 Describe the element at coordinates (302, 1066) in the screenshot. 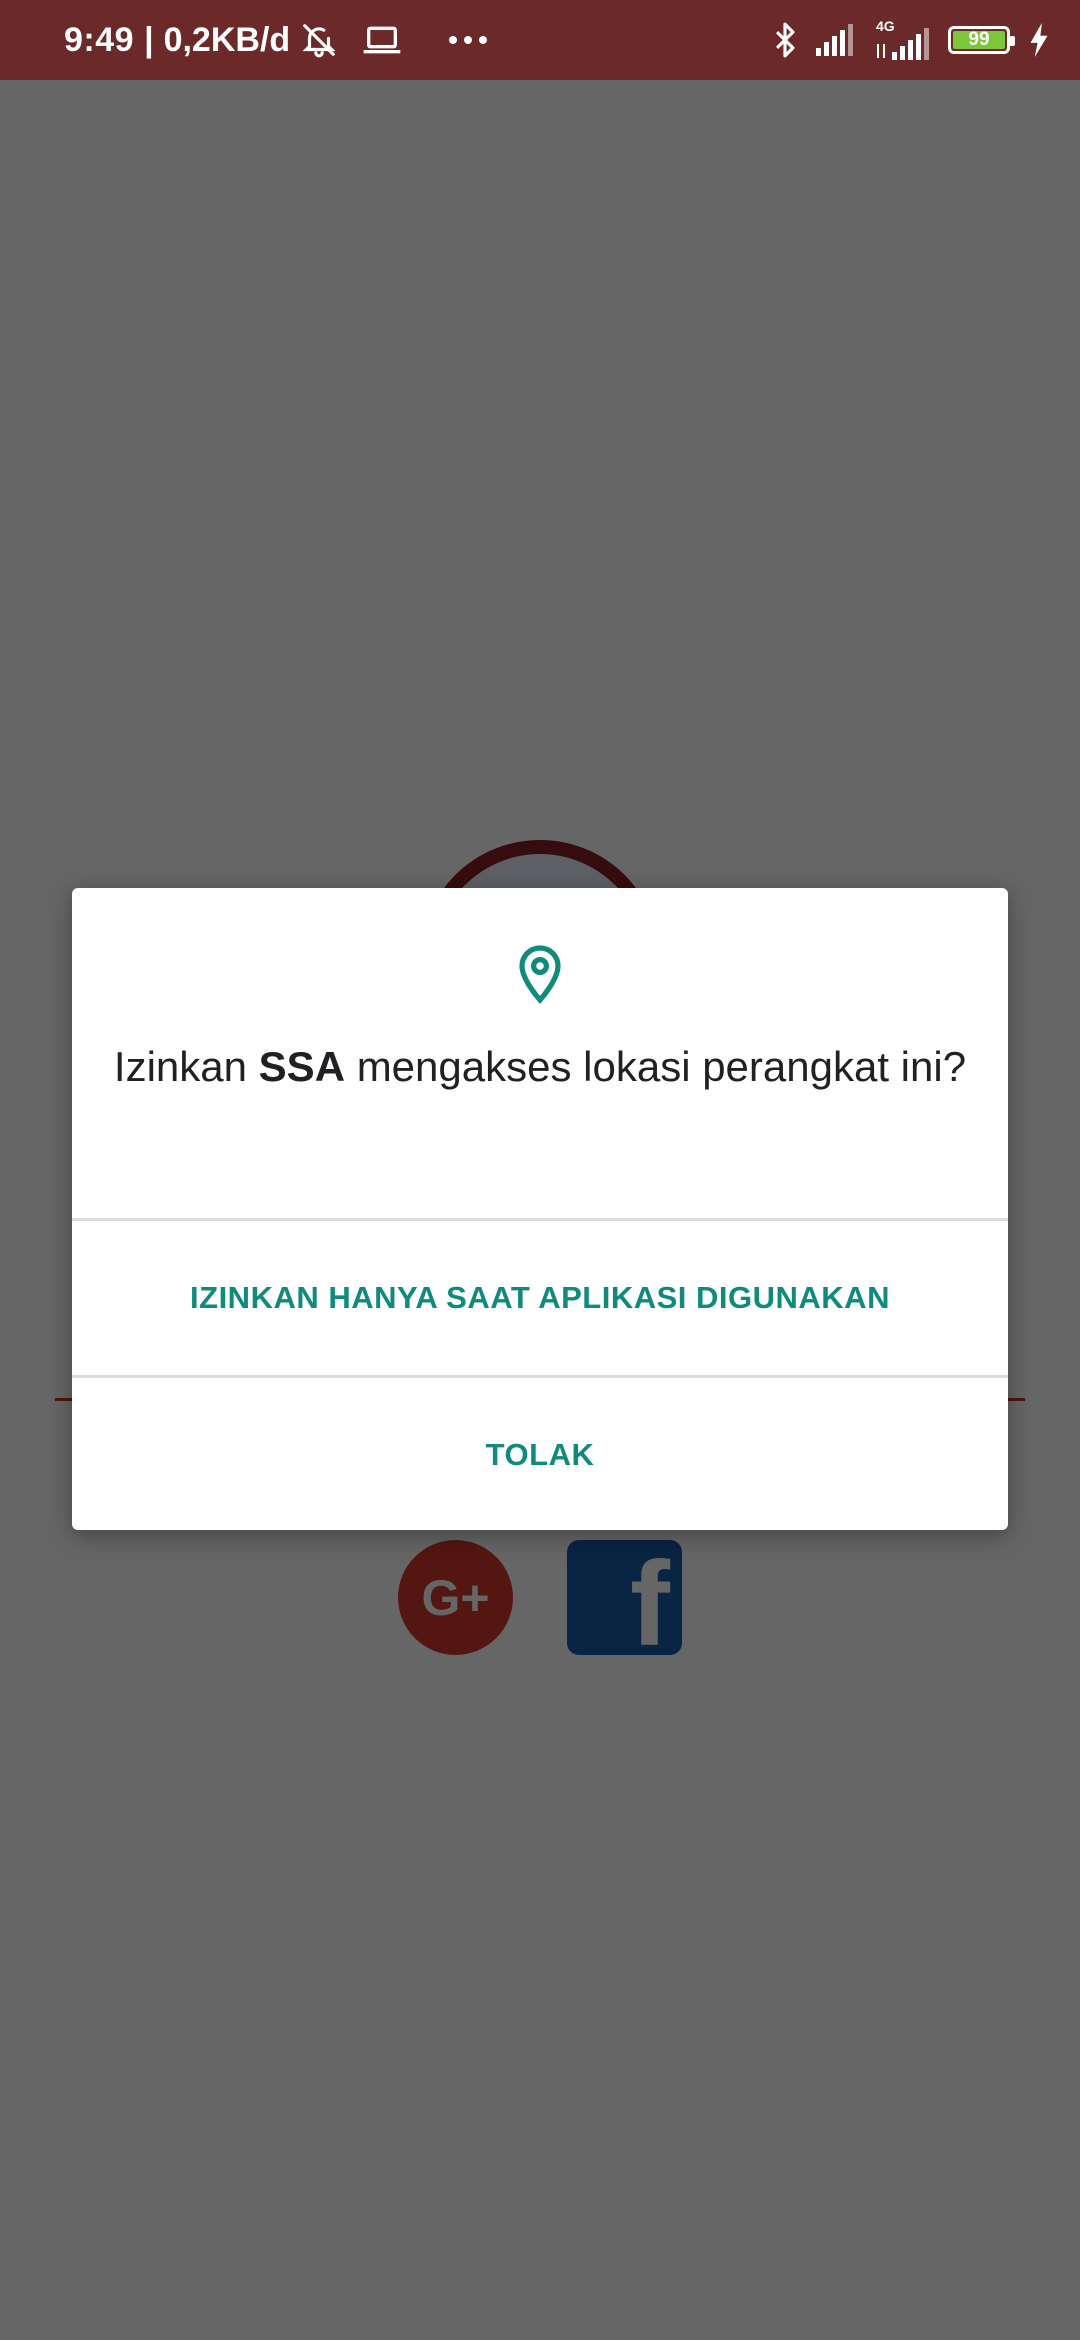

I see `dialog-title-app-name: SSA` at that location.